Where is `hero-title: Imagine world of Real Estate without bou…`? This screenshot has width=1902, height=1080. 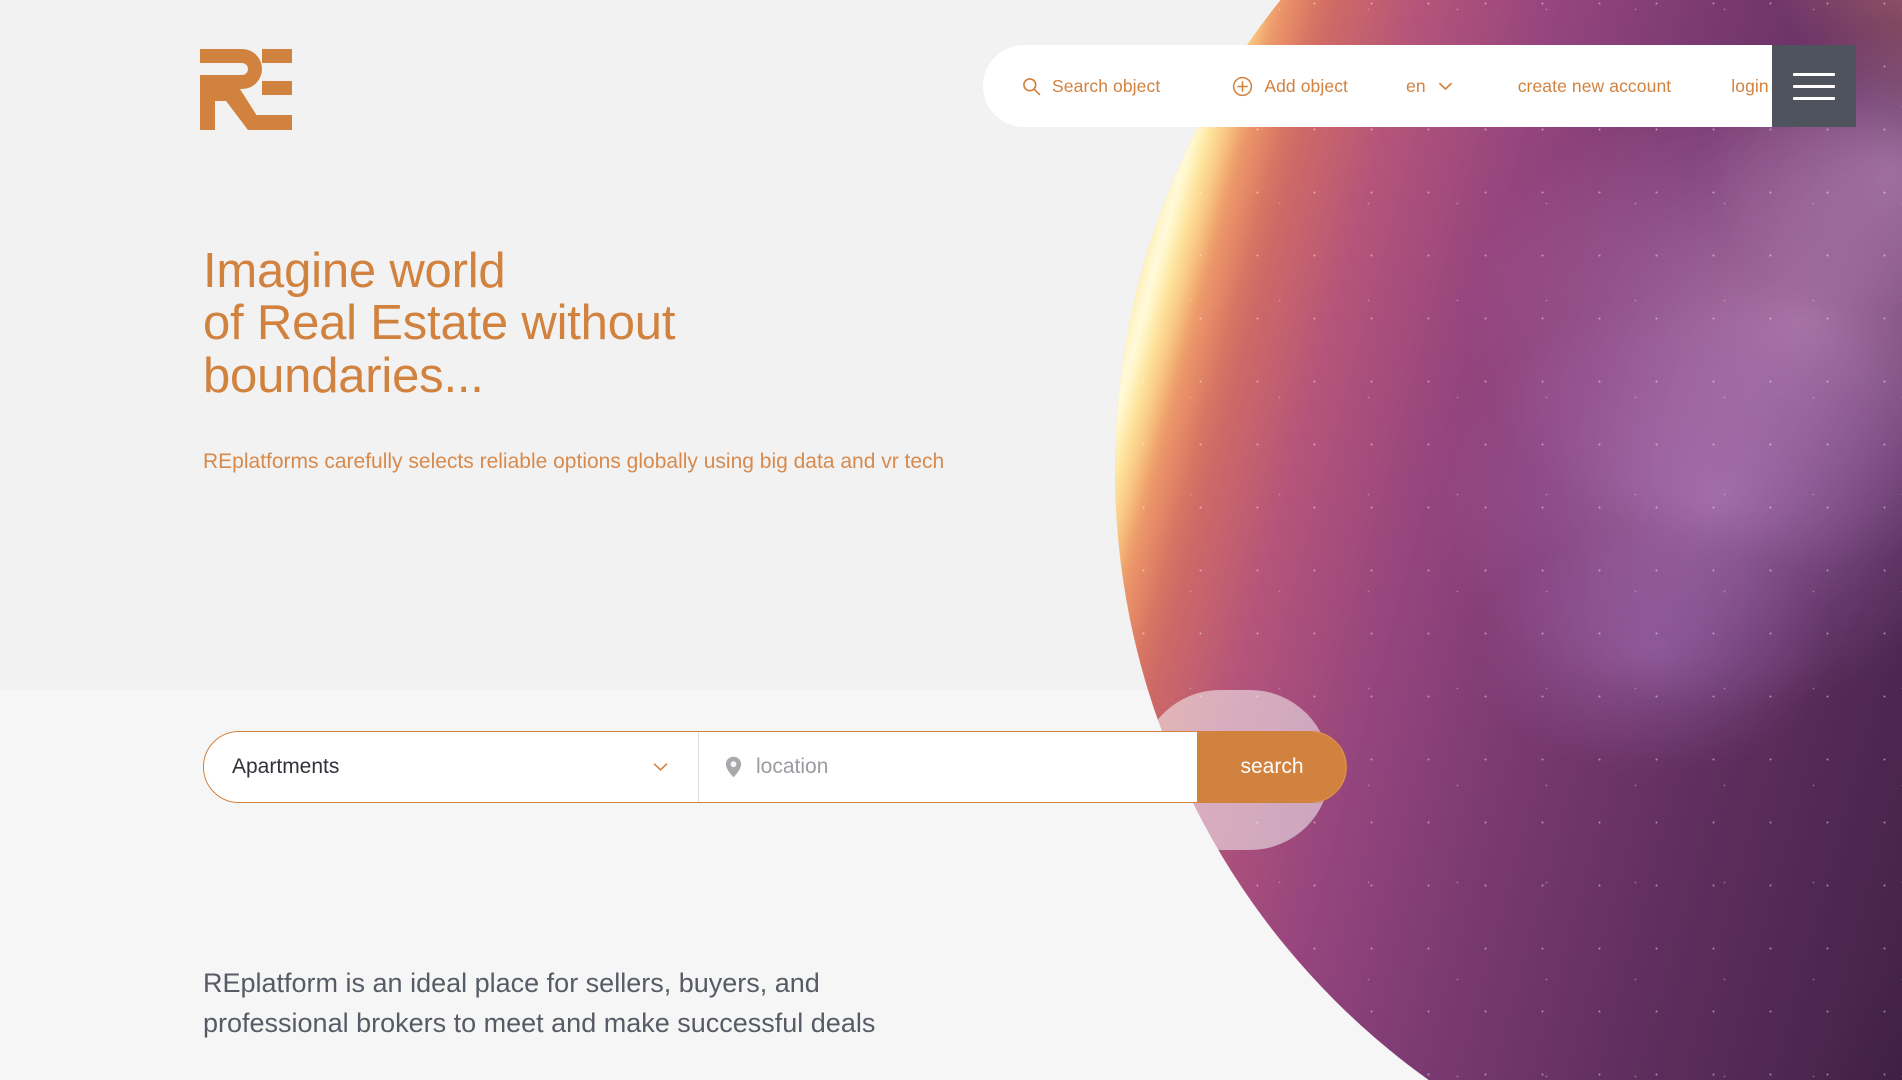 hero-title: Imagine world of Real Estate without bou… is located at coordinates (583, 323).